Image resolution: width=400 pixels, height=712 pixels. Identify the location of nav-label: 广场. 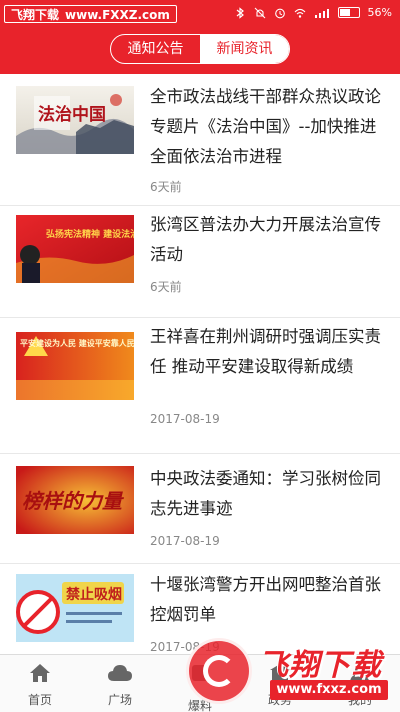
(119, 700).